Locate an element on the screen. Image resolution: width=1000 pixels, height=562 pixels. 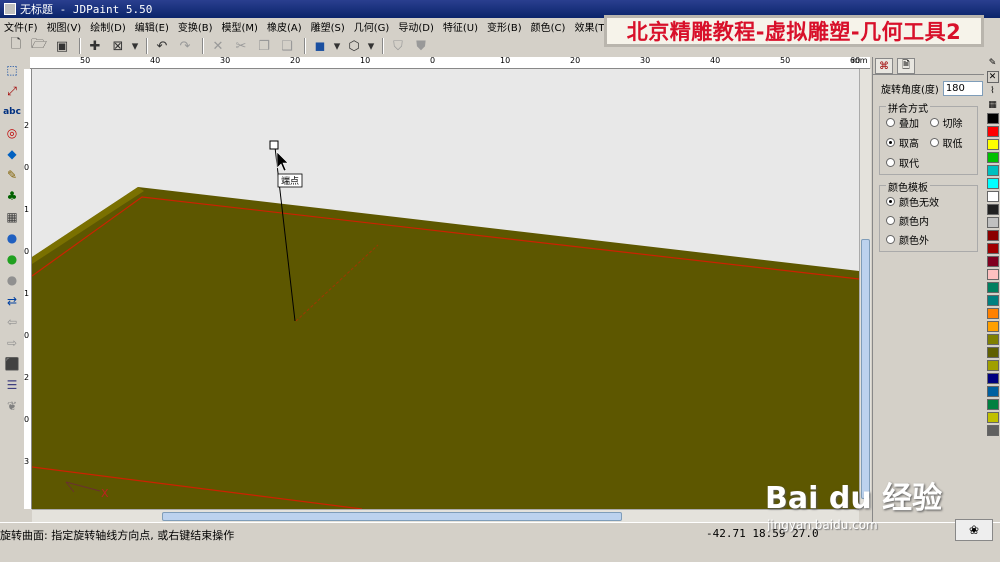
select-region-icon: ⬚ is located at coordinates (12, 70).